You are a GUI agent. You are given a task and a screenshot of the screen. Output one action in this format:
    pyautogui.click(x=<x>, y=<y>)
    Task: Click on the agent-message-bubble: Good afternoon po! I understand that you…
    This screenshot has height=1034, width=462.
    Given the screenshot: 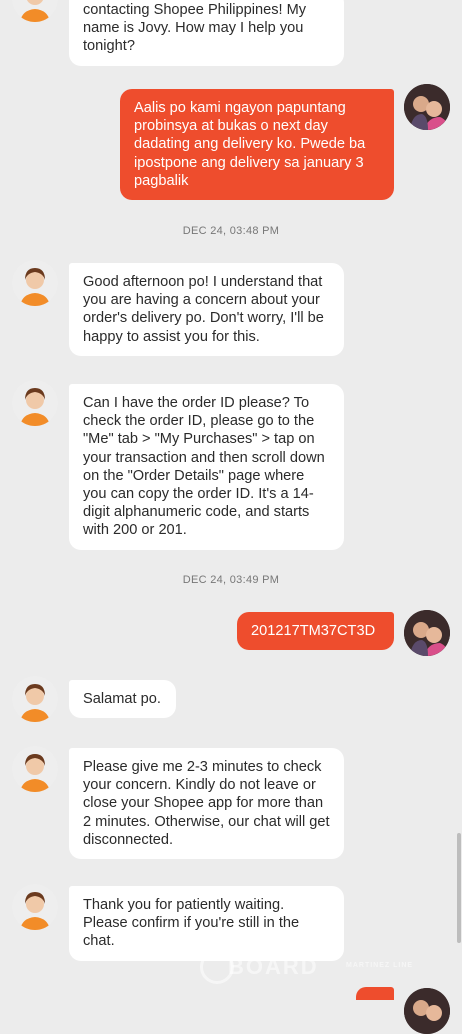 What is the action you would take?
    pyautogui.click(x=206, y=309)
    